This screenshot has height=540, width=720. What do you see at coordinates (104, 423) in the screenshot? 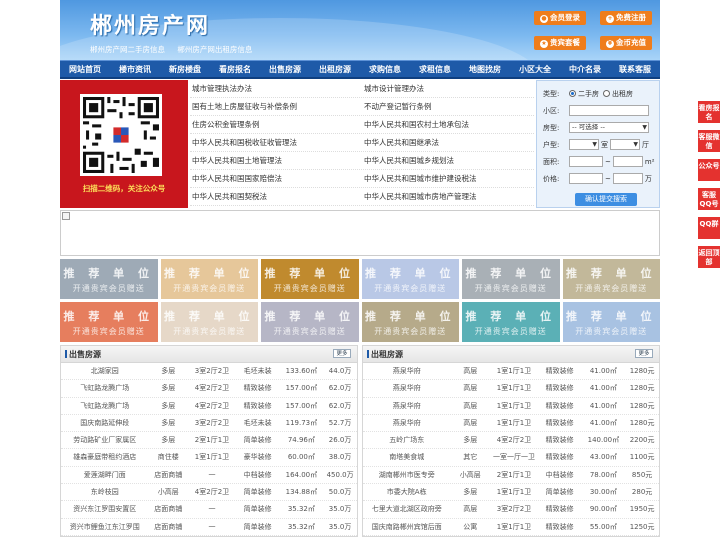
I see `listing-name: 国庆南路延伸段` at bounding box center [104, 423].